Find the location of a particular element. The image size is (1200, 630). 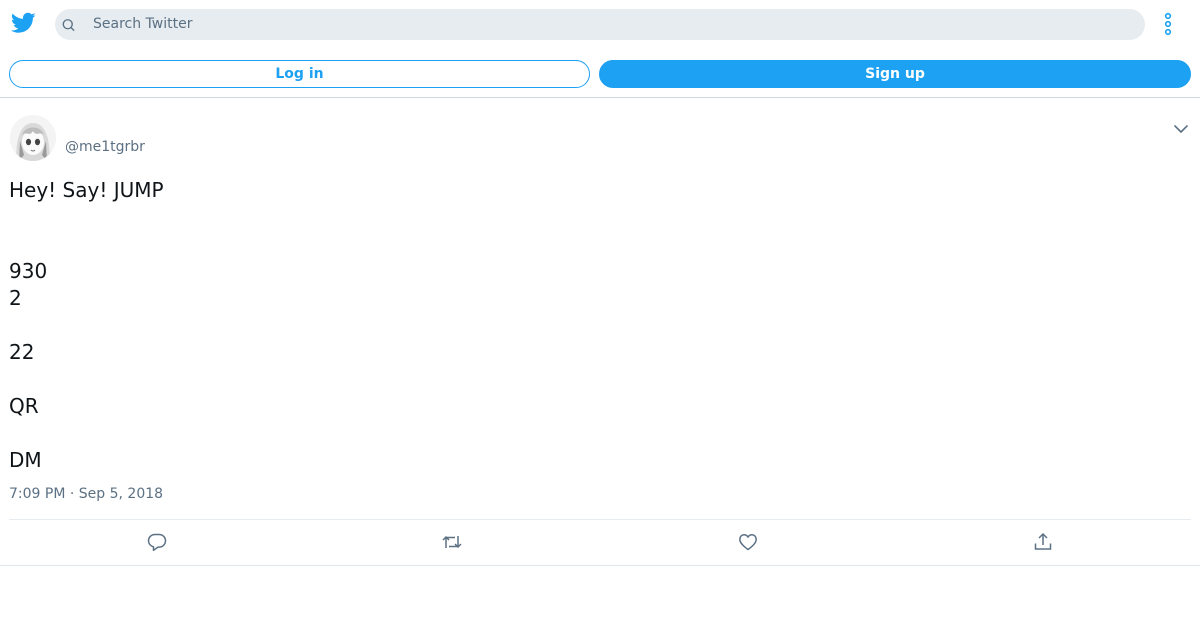

reply-icon is located at coordinates (157, 542).